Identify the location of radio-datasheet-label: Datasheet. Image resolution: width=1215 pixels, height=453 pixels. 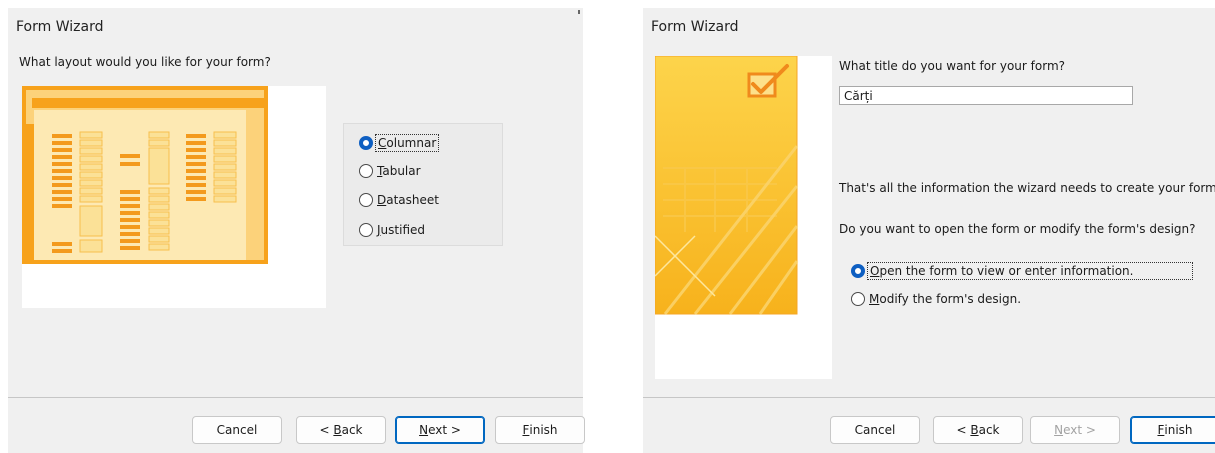
(408, 200).